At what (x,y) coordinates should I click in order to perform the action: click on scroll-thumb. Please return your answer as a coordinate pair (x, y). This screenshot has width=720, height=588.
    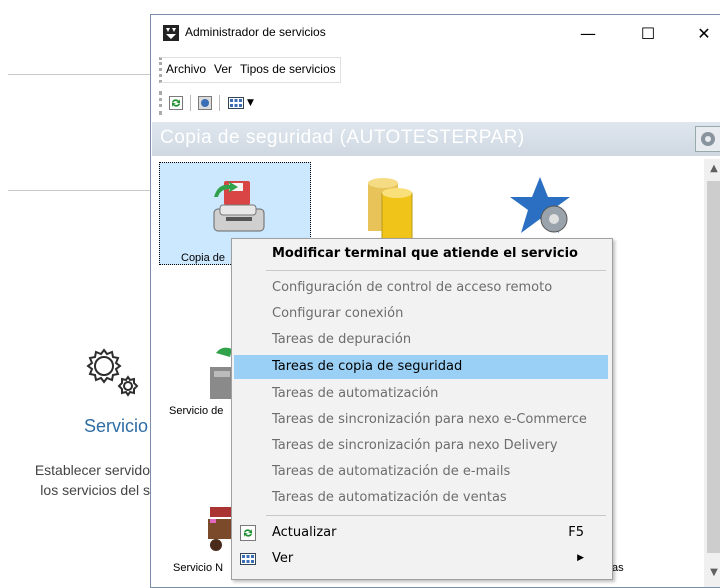
    Looking at the image, I should click on (713, 367).